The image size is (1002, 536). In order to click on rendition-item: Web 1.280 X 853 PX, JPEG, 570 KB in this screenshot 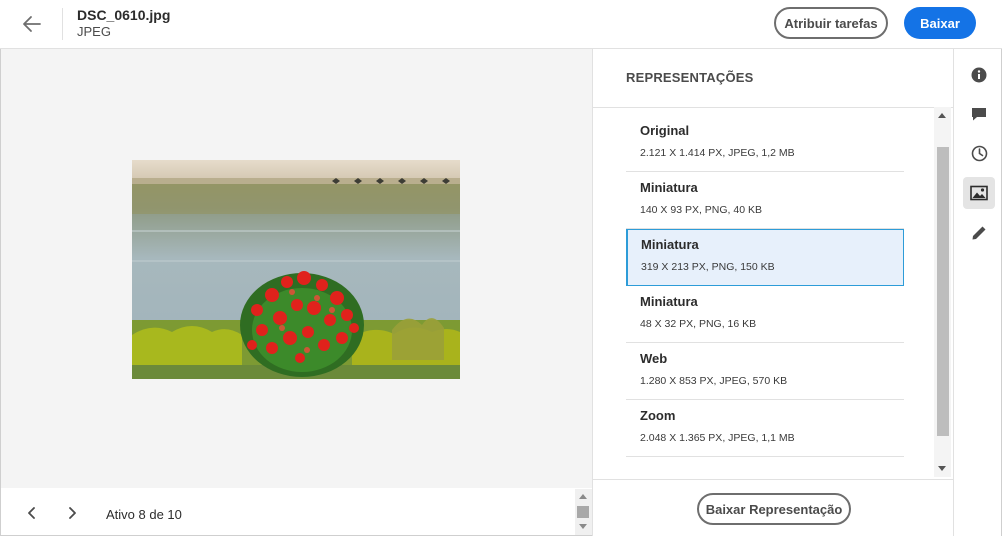, I will do `click(765, 371)`.